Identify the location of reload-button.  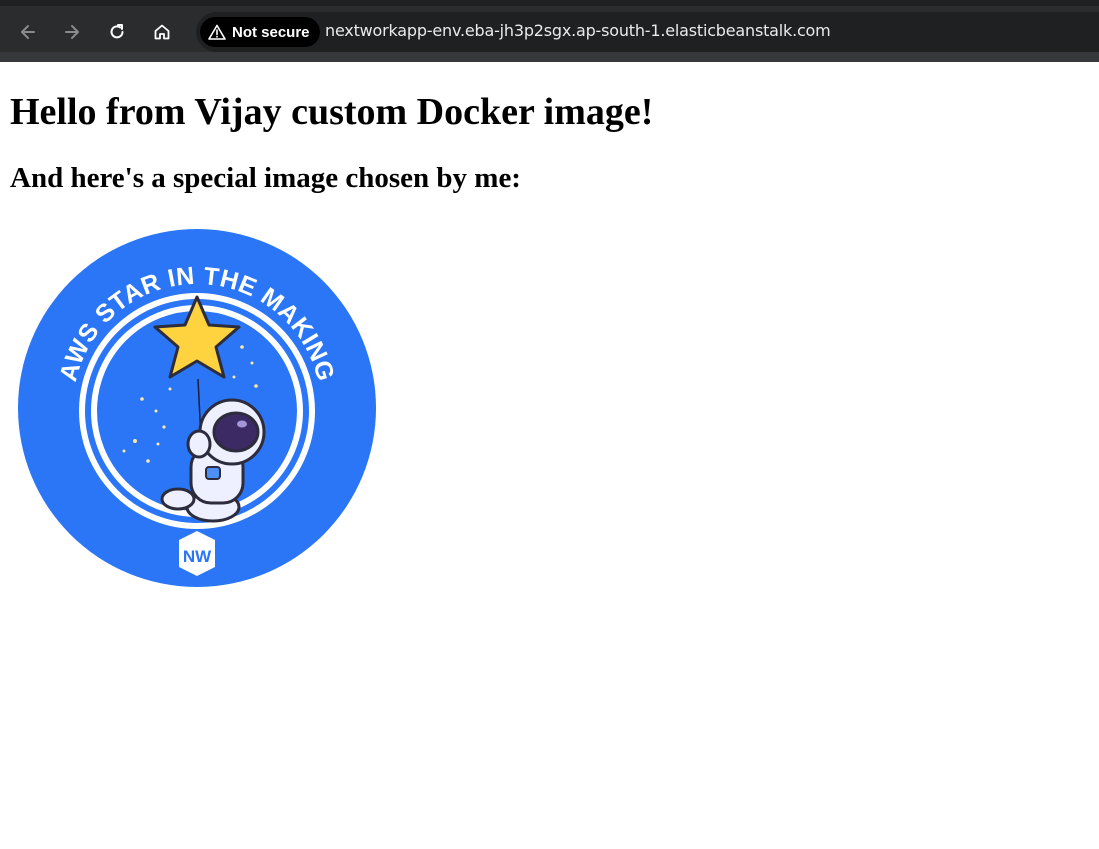
(117, 32).